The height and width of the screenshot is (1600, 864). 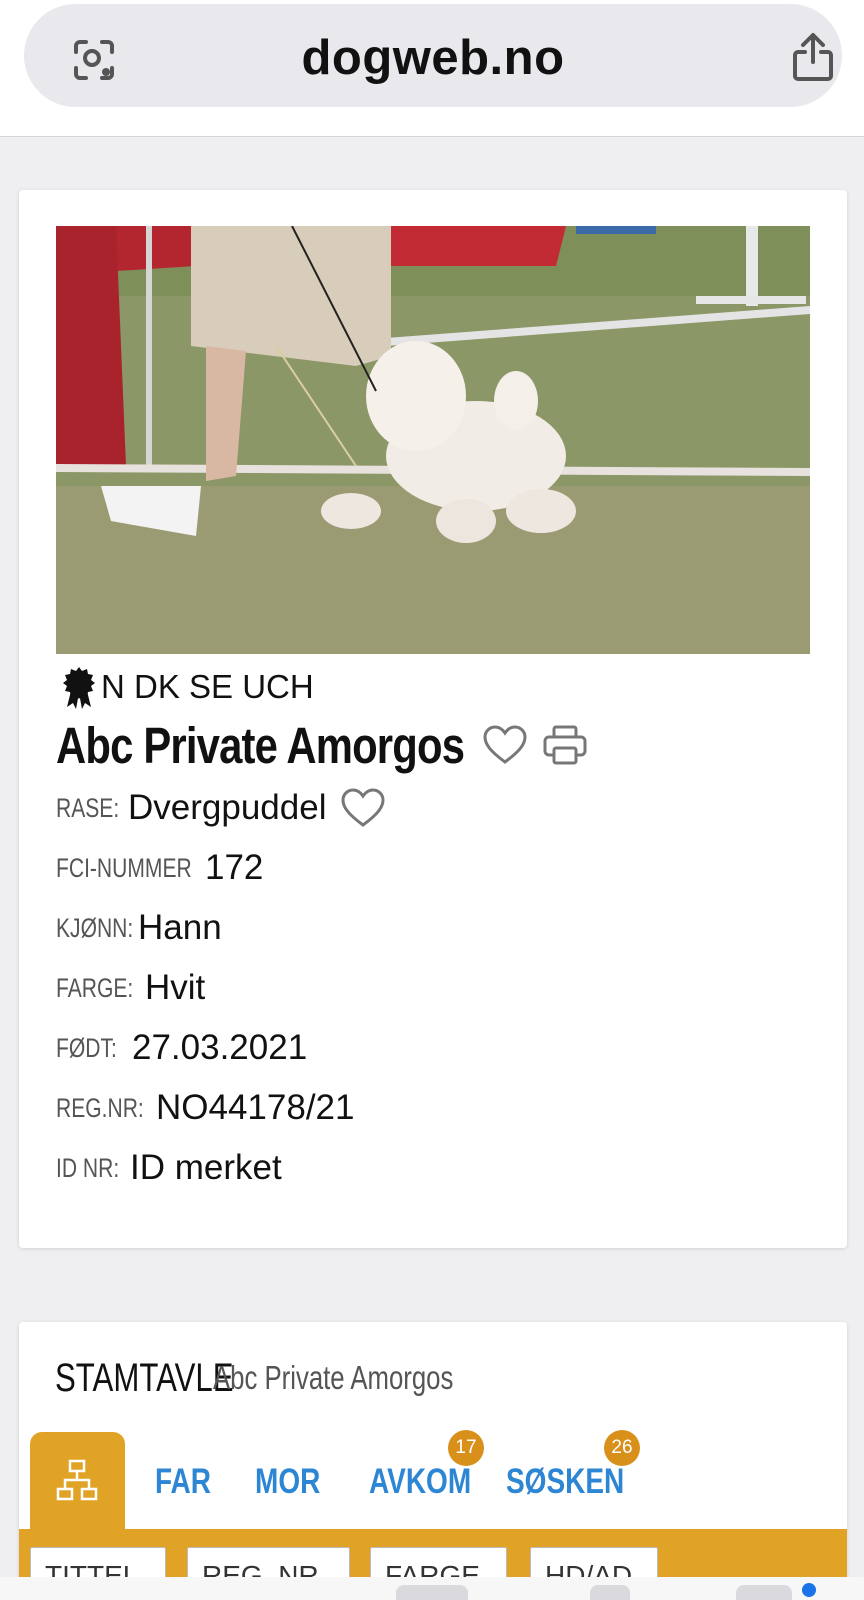 What do you see at coordinates (79, 688) in the screenshot?
I see `rosette-icon` at bounding box center [79, 688].